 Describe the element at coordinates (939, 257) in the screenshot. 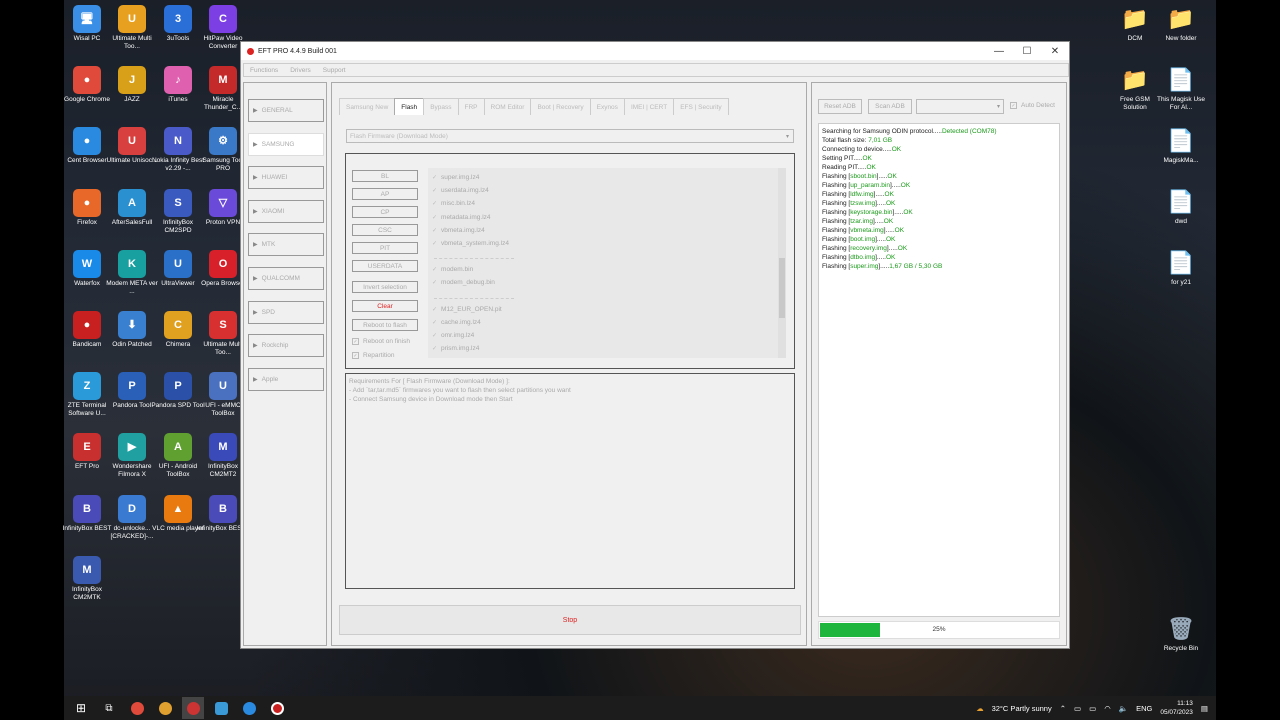

I see `log-line: Flashing [dtbo.img].....OK` at that location.